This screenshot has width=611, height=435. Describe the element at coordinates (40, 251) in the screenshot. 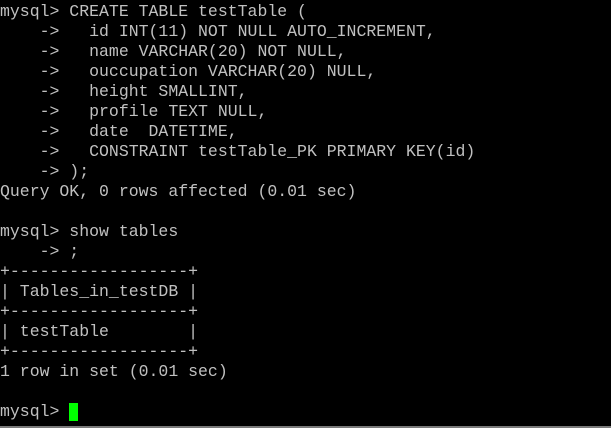

I see `console-line: -> ;` at that location.